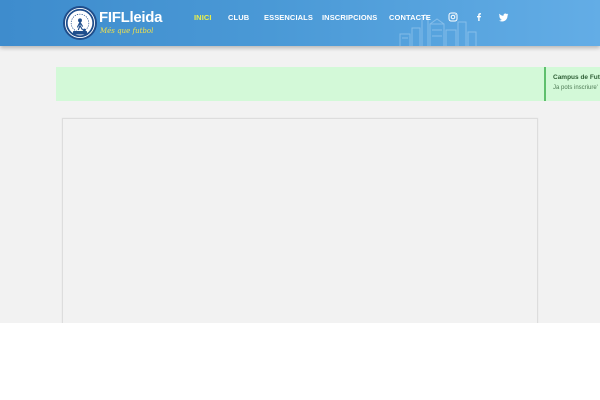 Image resolution: width=600 pixels, height=400 pixels. Describe the element at coordinates (479, 17) in the screenshot. I see `facebook-icon` at that location.